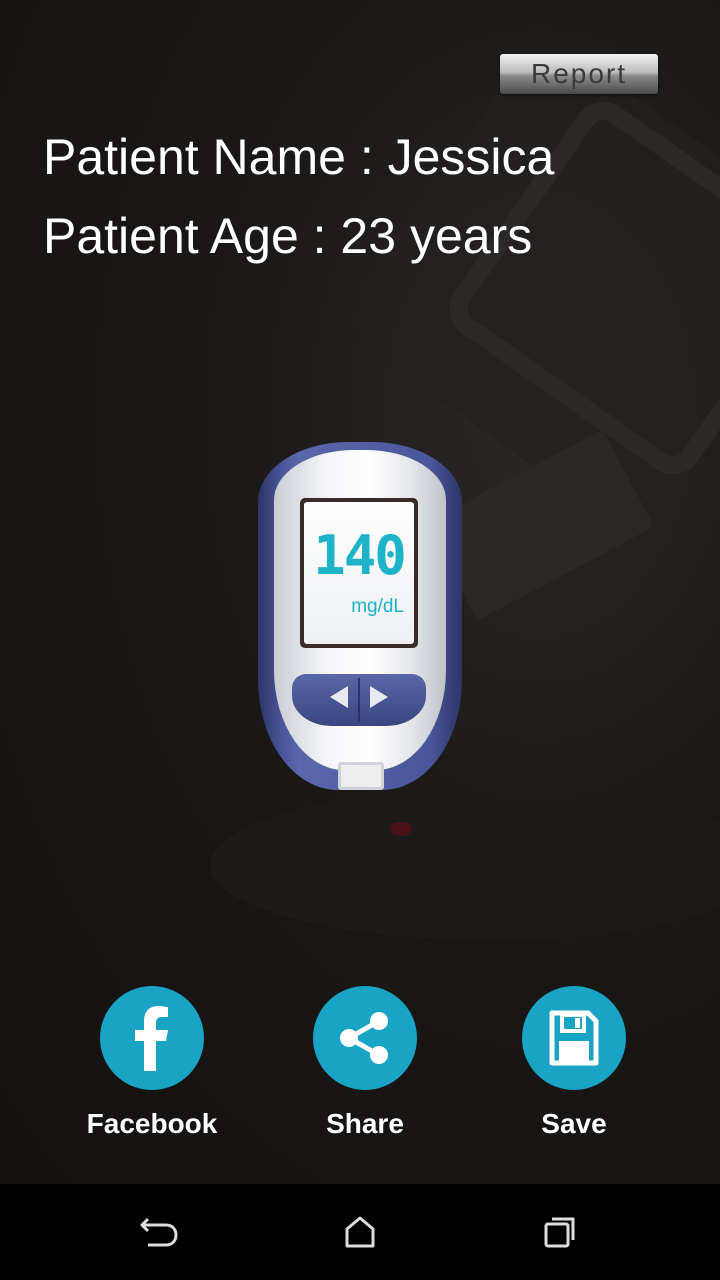  I want to click on meter-buttons, so click(359, 700).